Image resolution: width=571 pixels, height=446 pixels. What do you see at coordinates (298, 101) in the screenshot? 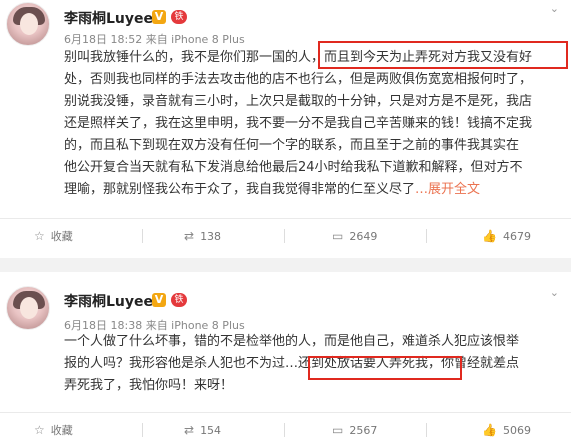
I see `content-line: 别说我没锤，录音就有三小时，上次只是截取的十分钟，只是对方是不是死，我店` at bounding box center [298, 101].